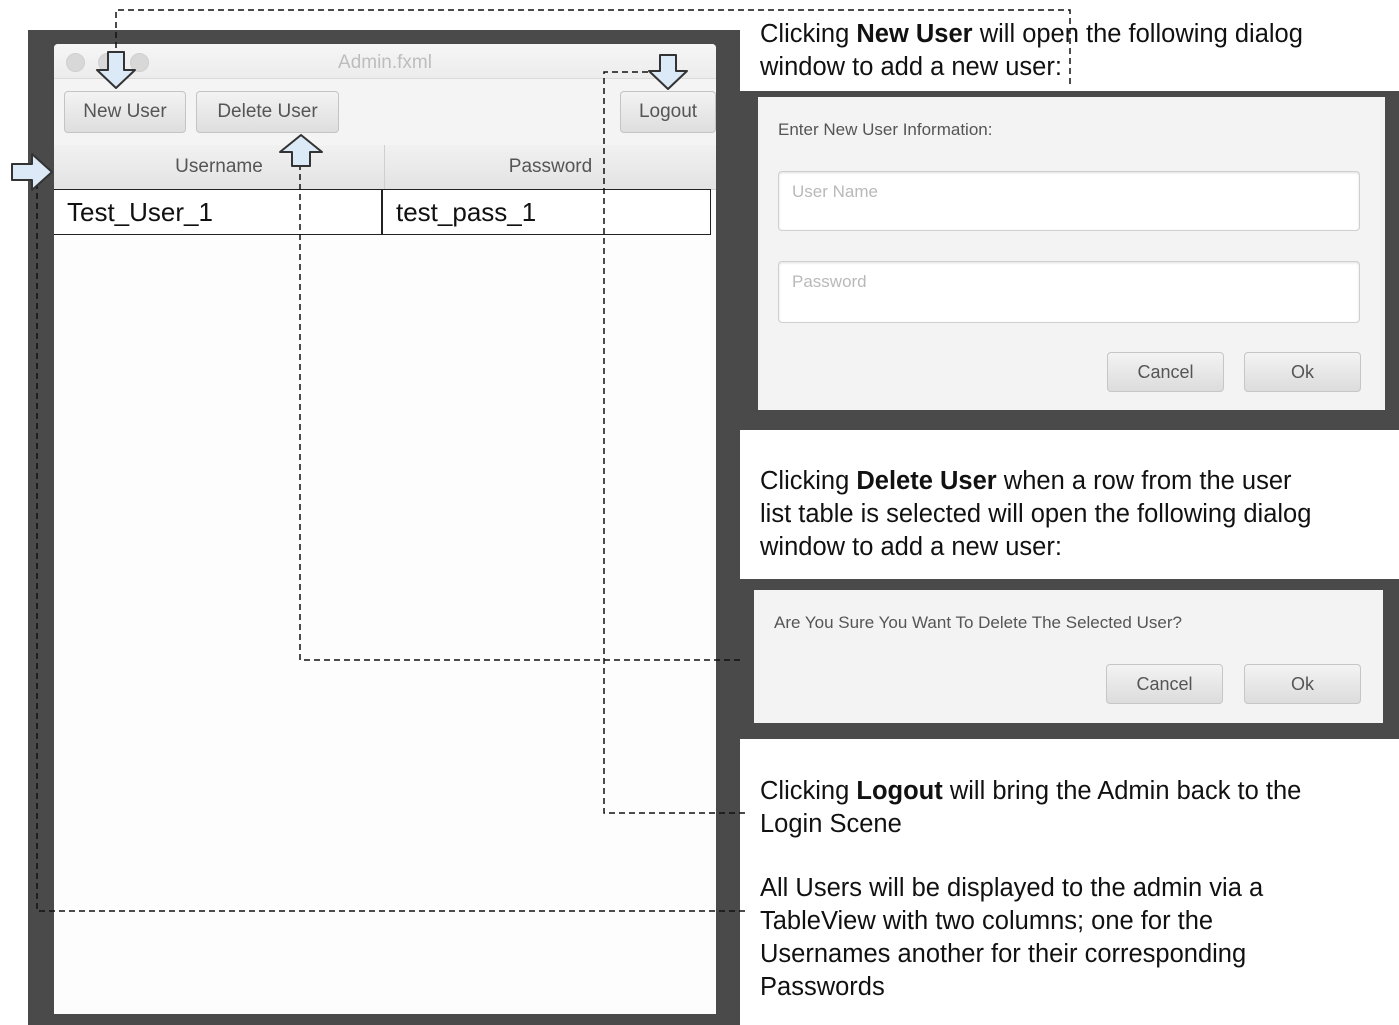 Image resolution: width=1399 pixels, height=1025 pixels. I want to click on new-user-connector, so click(593, 48).